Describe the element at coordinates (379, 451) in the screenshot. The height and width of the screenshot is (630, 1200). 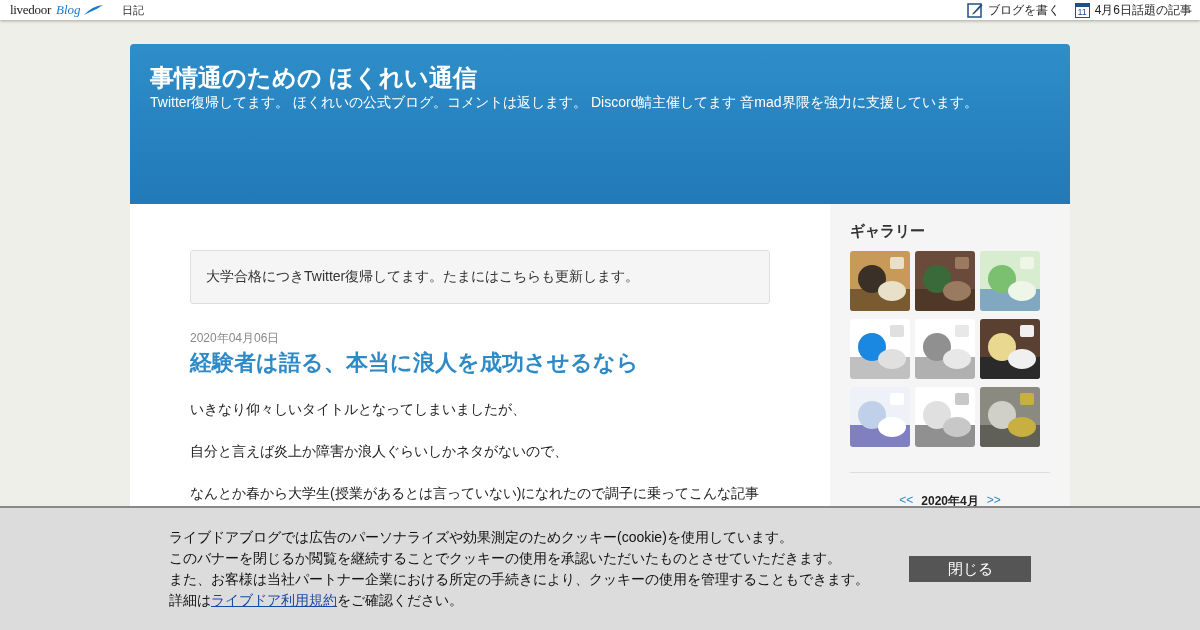
I see `article-paragraph: 自分と言えば炎上か障害か浪人ぐらいしかネタがないので、` at that location.